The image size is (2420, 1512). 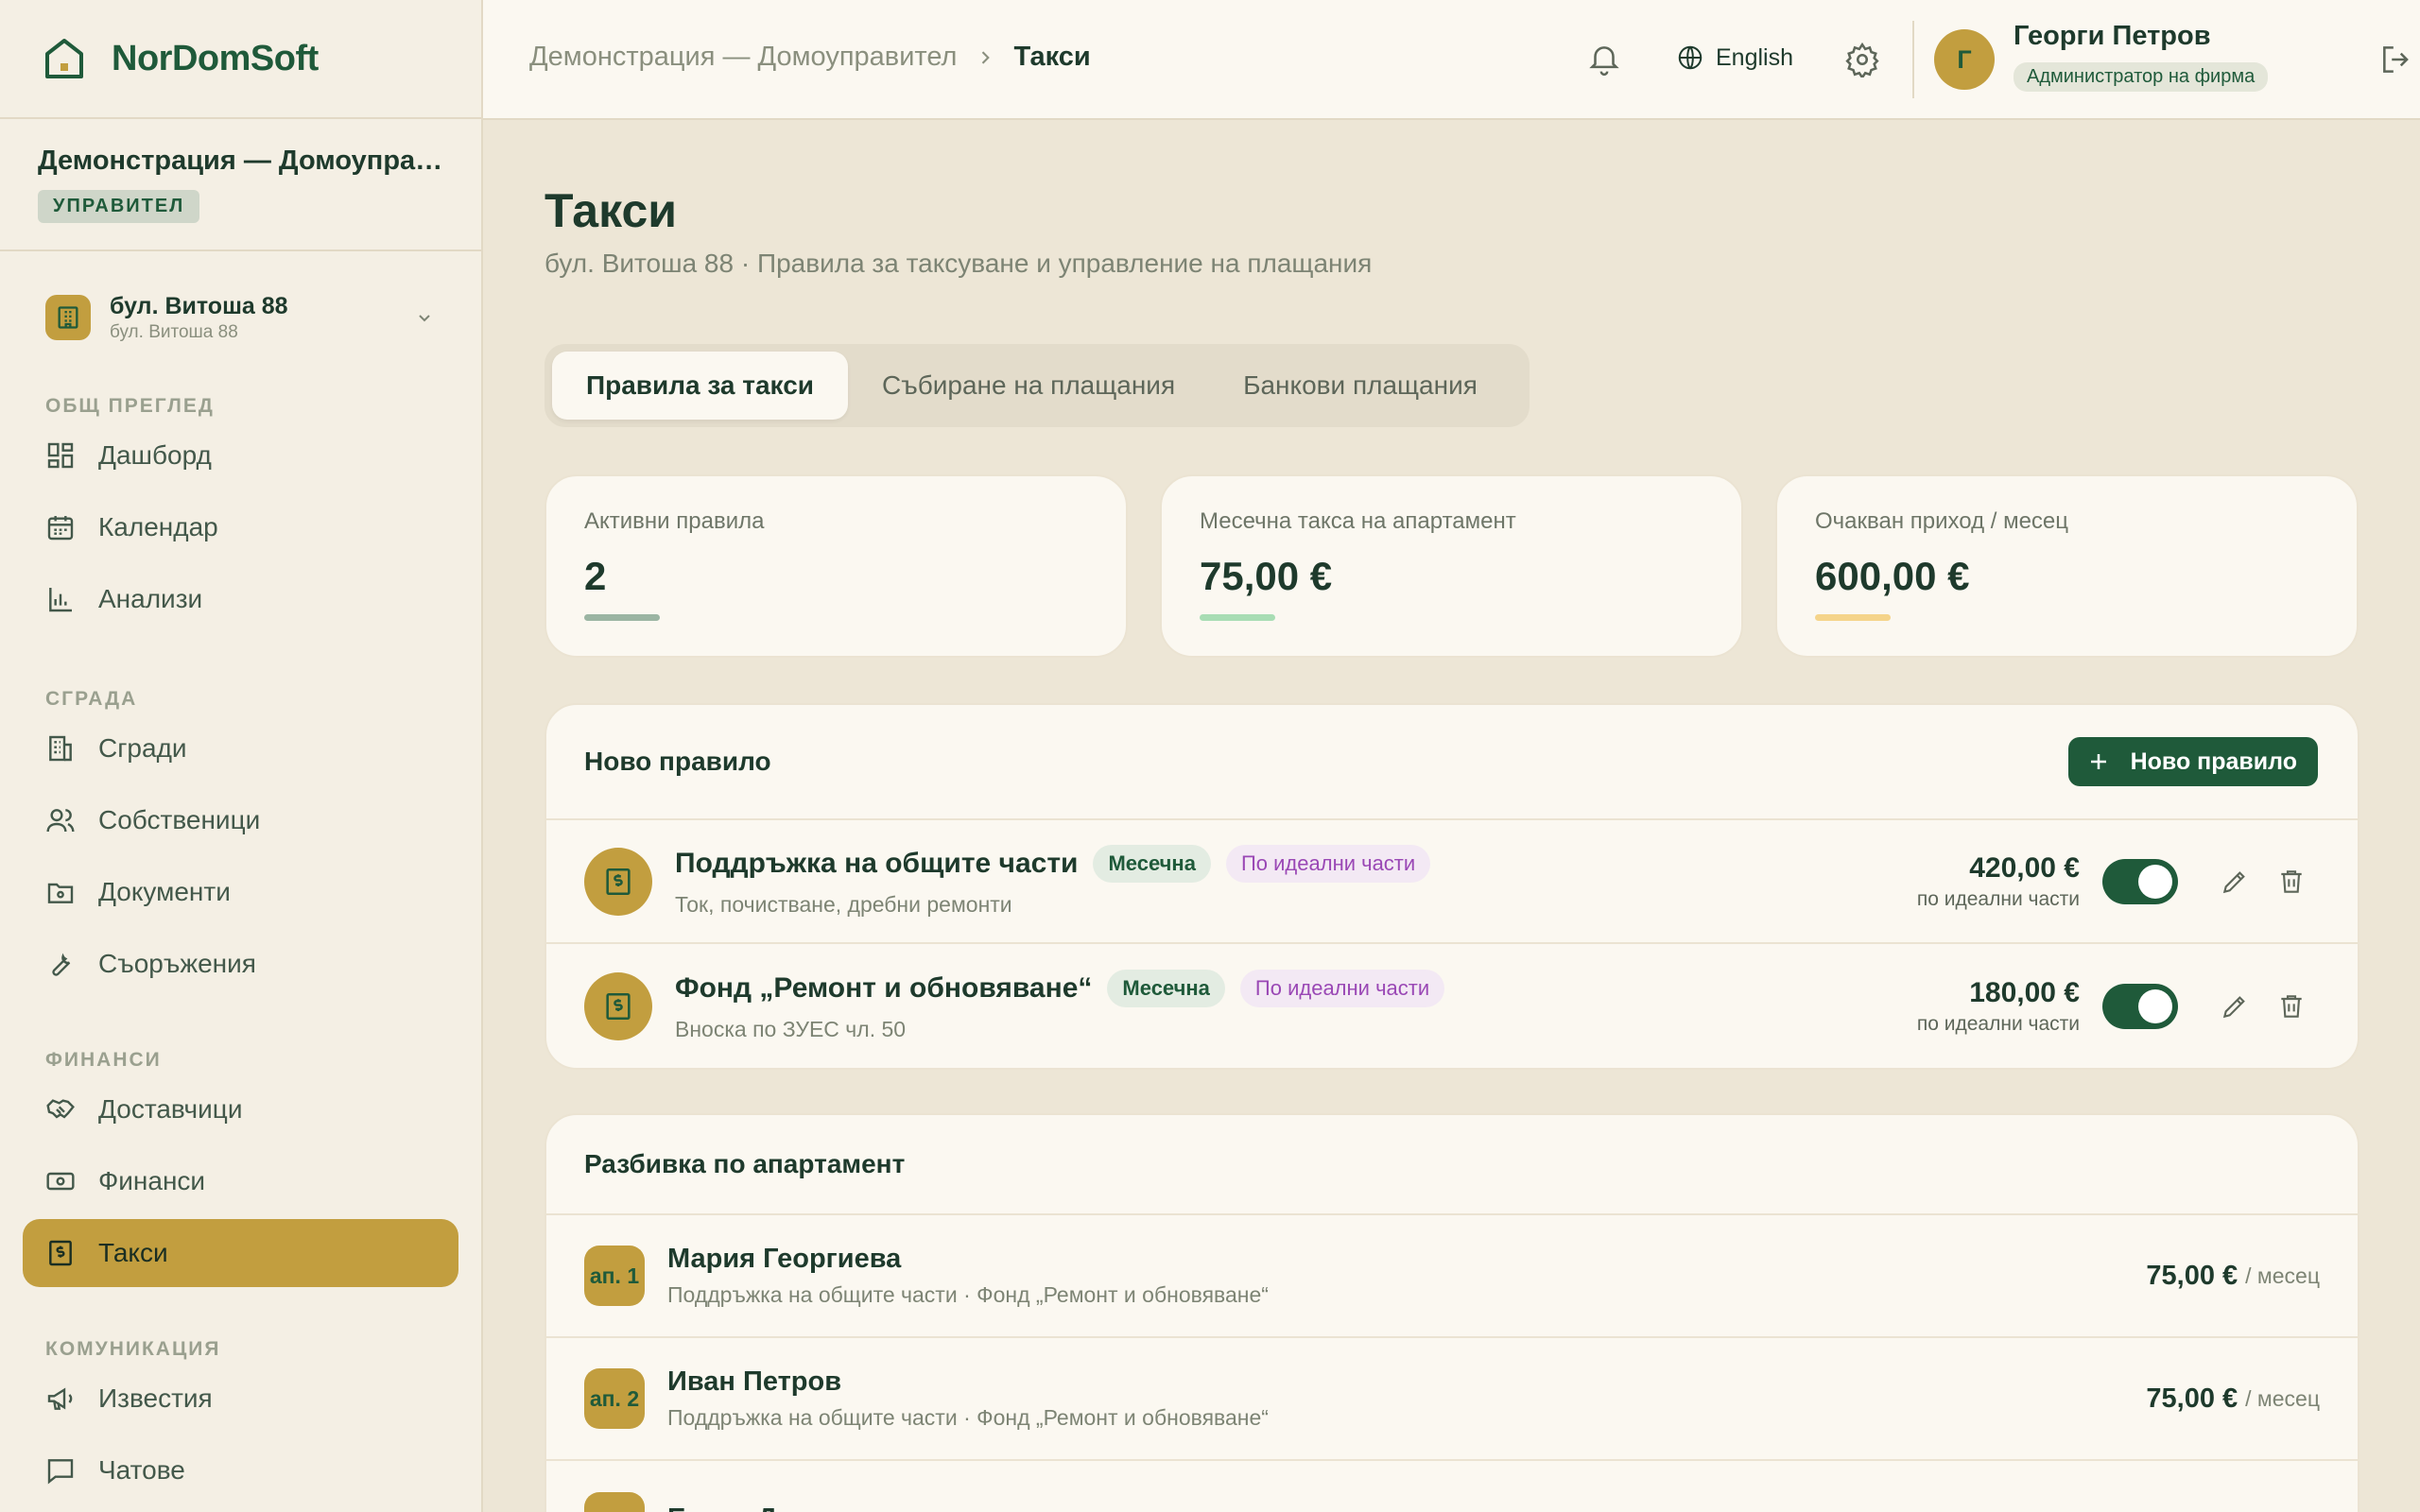 I want to click on sidebar-item-calendar: Календар, so click(x=241, y=527).